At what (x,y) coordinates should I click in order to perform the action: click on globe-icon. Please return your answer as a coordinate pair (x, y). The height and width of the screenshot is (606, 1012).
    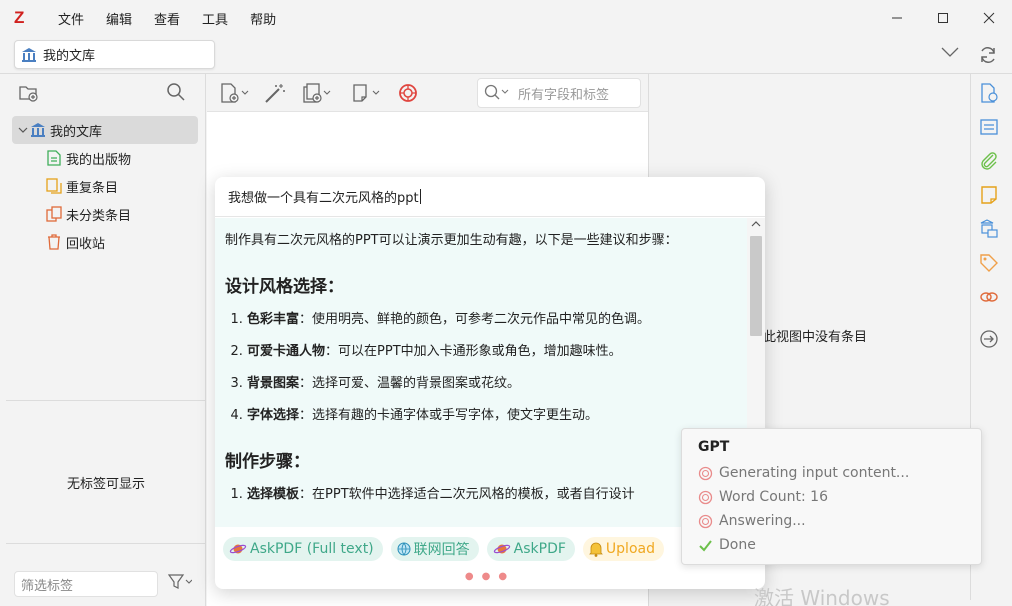
    Looking at the image, I should click on (404, 549).